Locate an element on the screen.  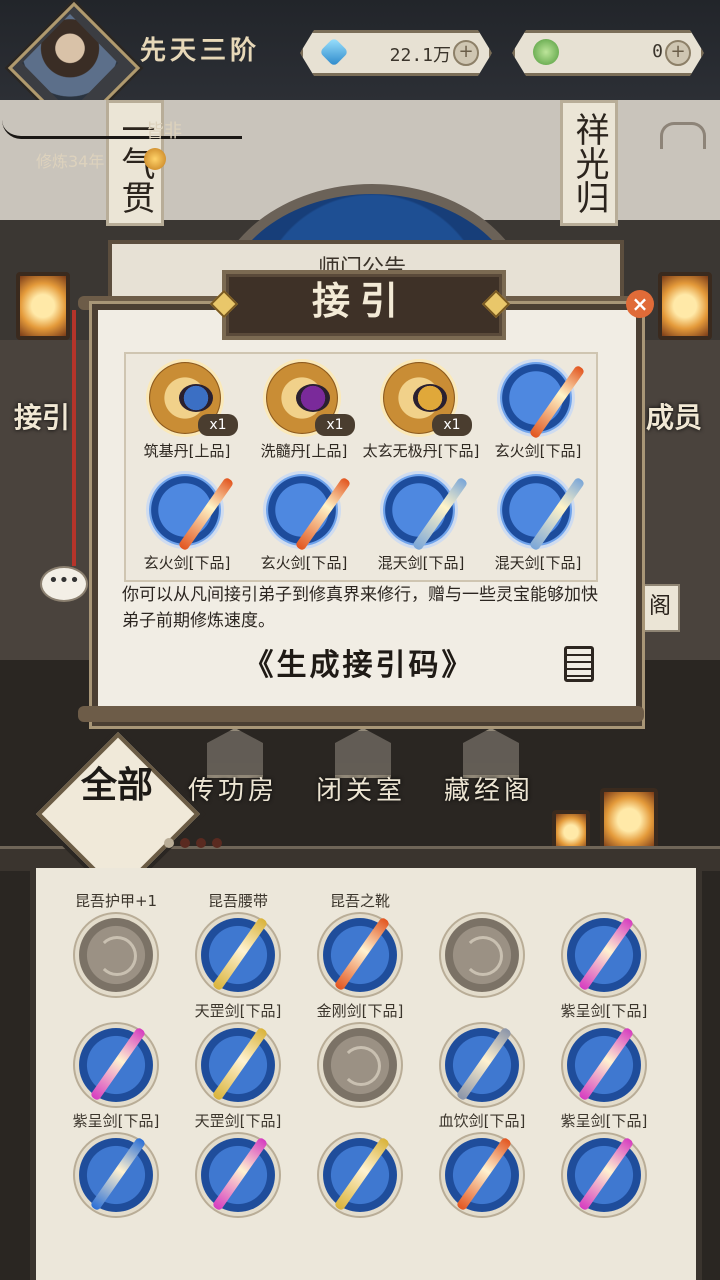
lantern-left-icon is located at coordinates (43, 306).